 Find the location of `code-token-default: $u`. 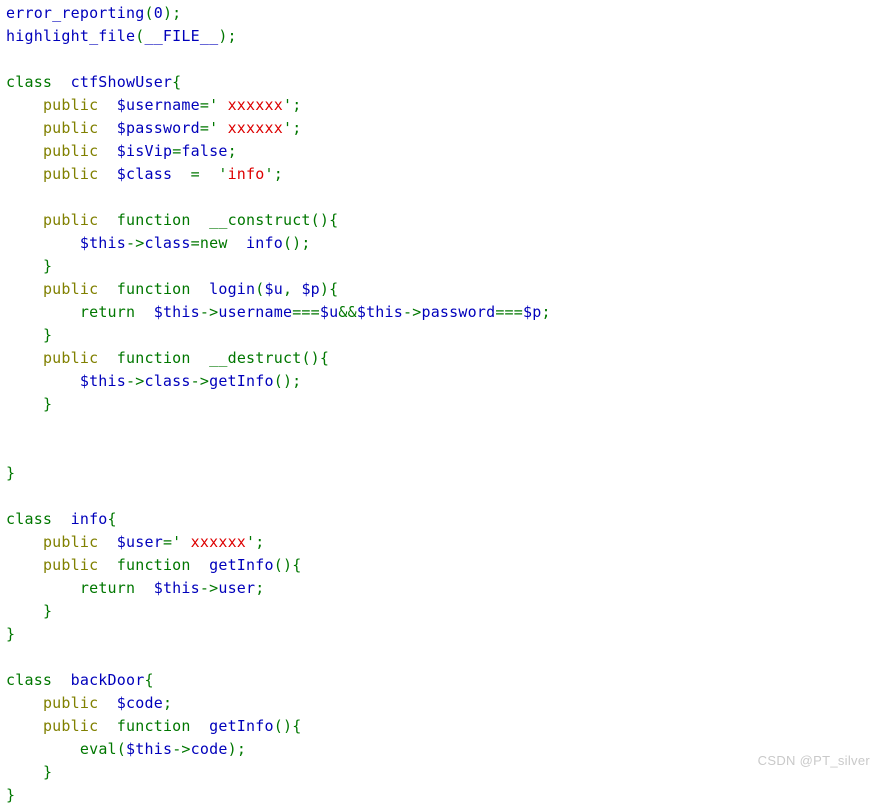

code-token-default: $u is located at coordinates (329, 312).